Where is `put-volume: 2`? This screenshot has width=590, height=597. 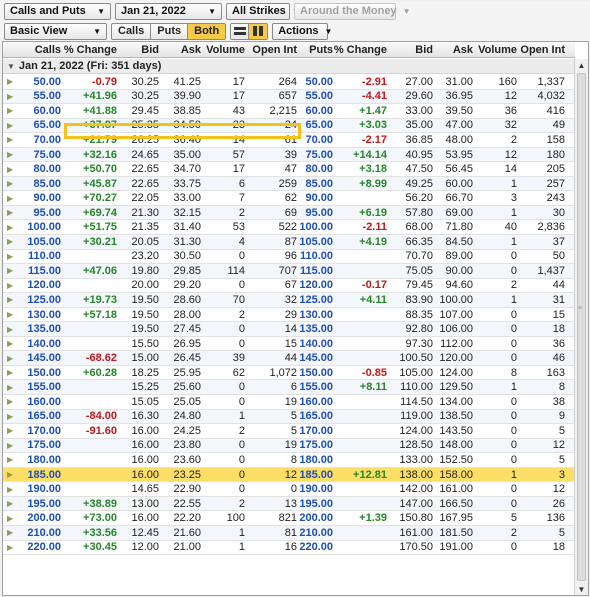
put-volume: 2 is located at coordinates (497, 140).